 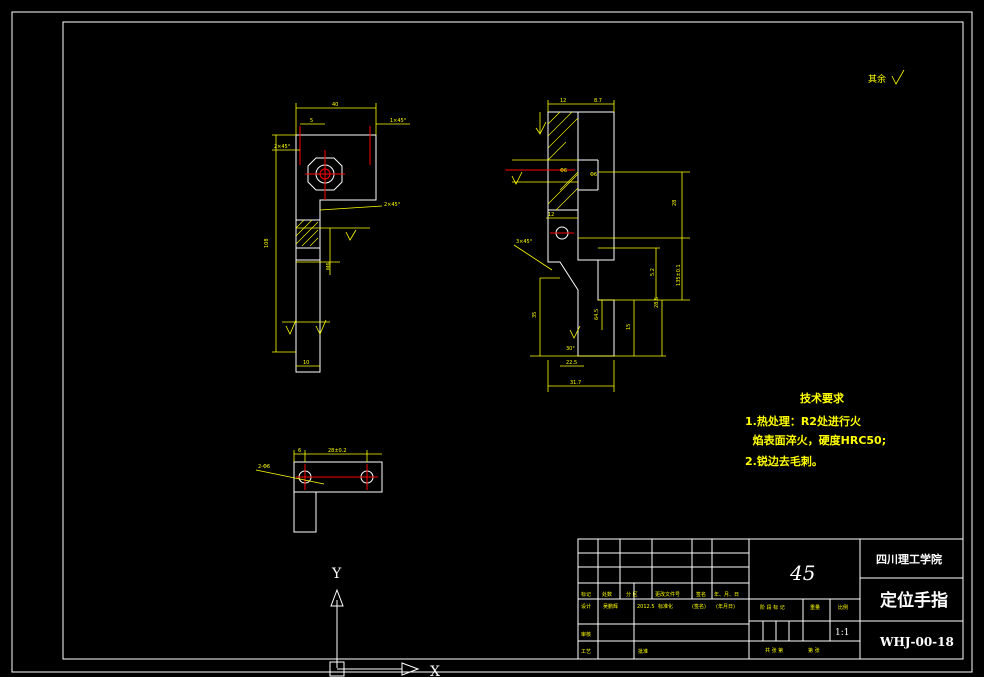 I want to click on dim-chamfer-3: 2×45°, so click(x=392, y=205).